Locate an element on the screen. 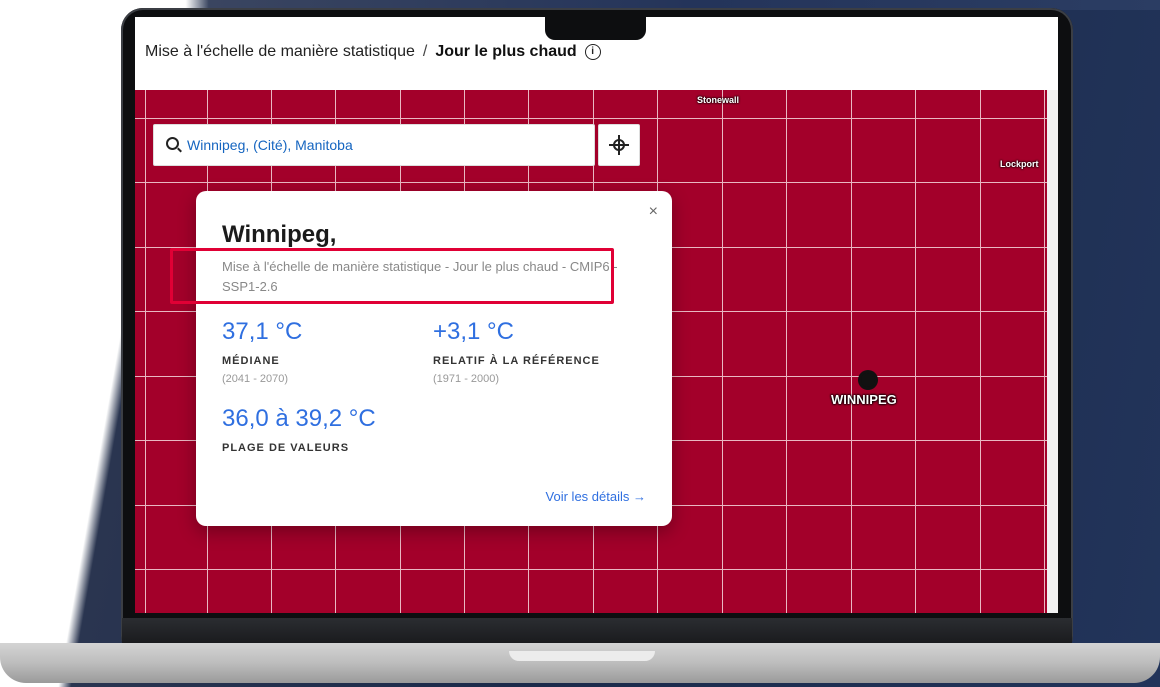 Image resolution: width=1160 pixels, height=687 pixels. map-edge is located at coordinates (1052, 351).